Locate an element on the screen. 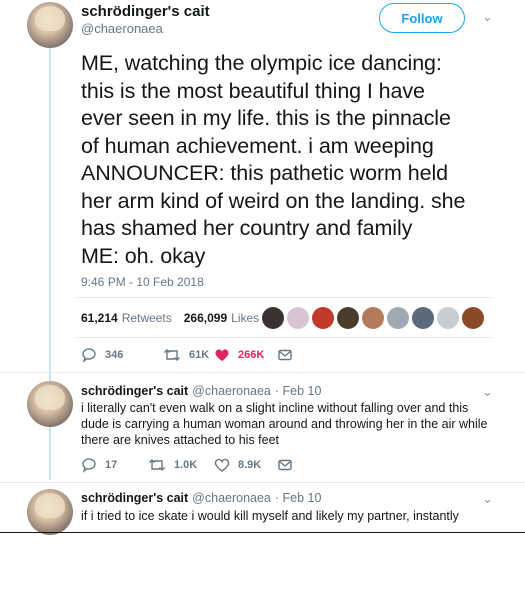 The width and height of the screenshot is (525, 600). retweet-count: 61K is located at coordinates (199, 355).